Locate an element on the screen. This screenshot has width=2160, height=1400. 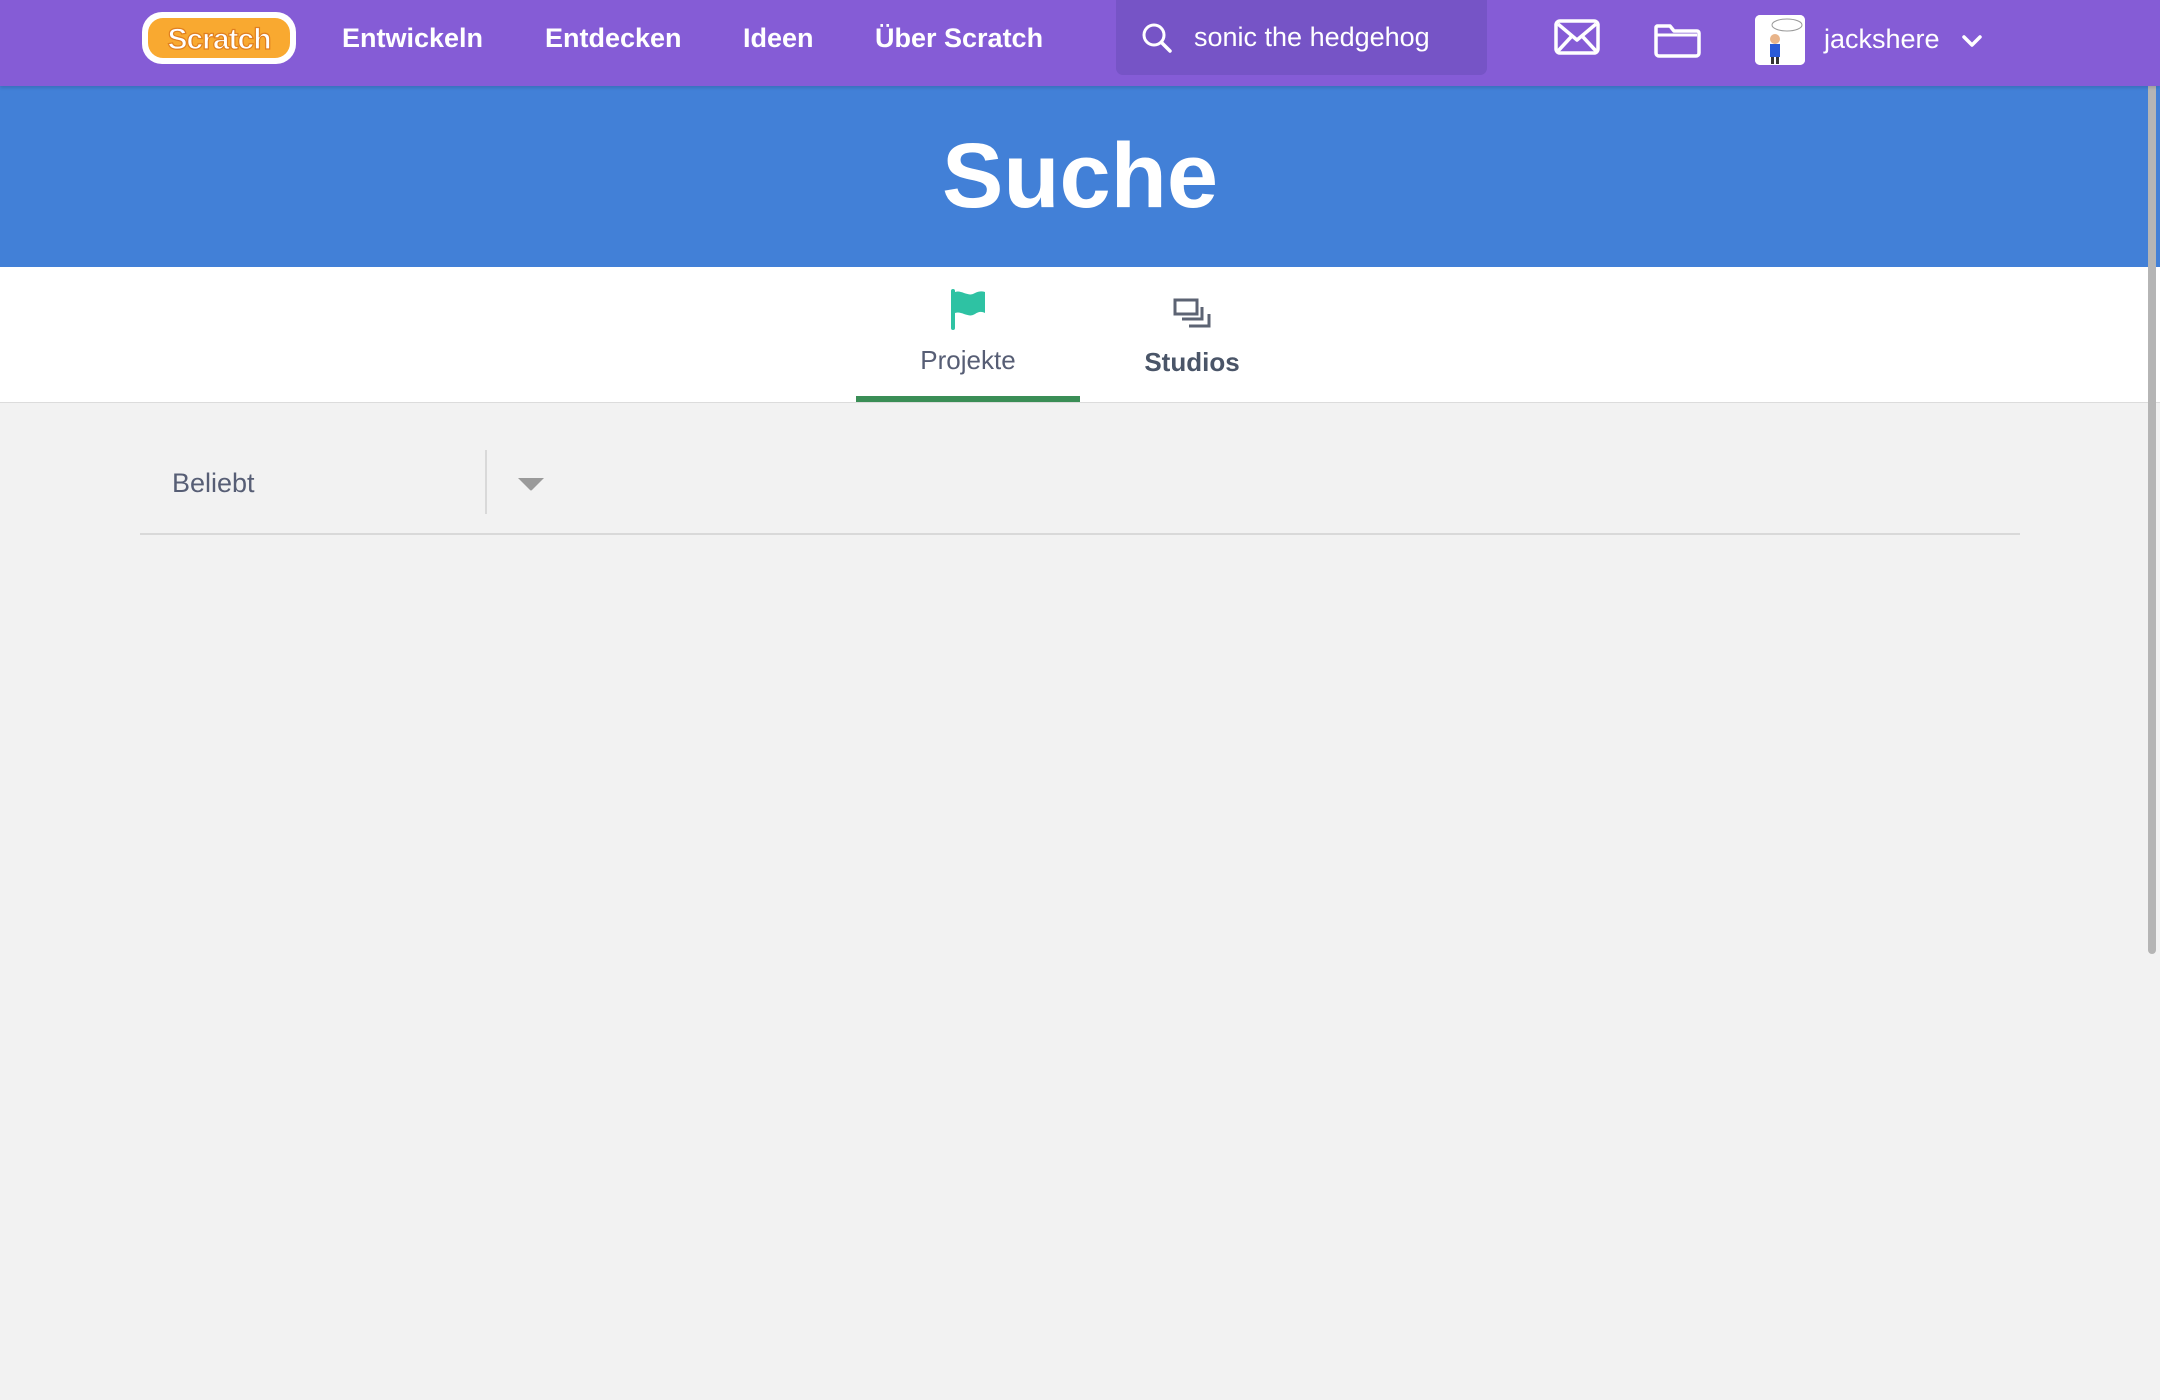
username: jackshere is located at coordinates (1882, 39).